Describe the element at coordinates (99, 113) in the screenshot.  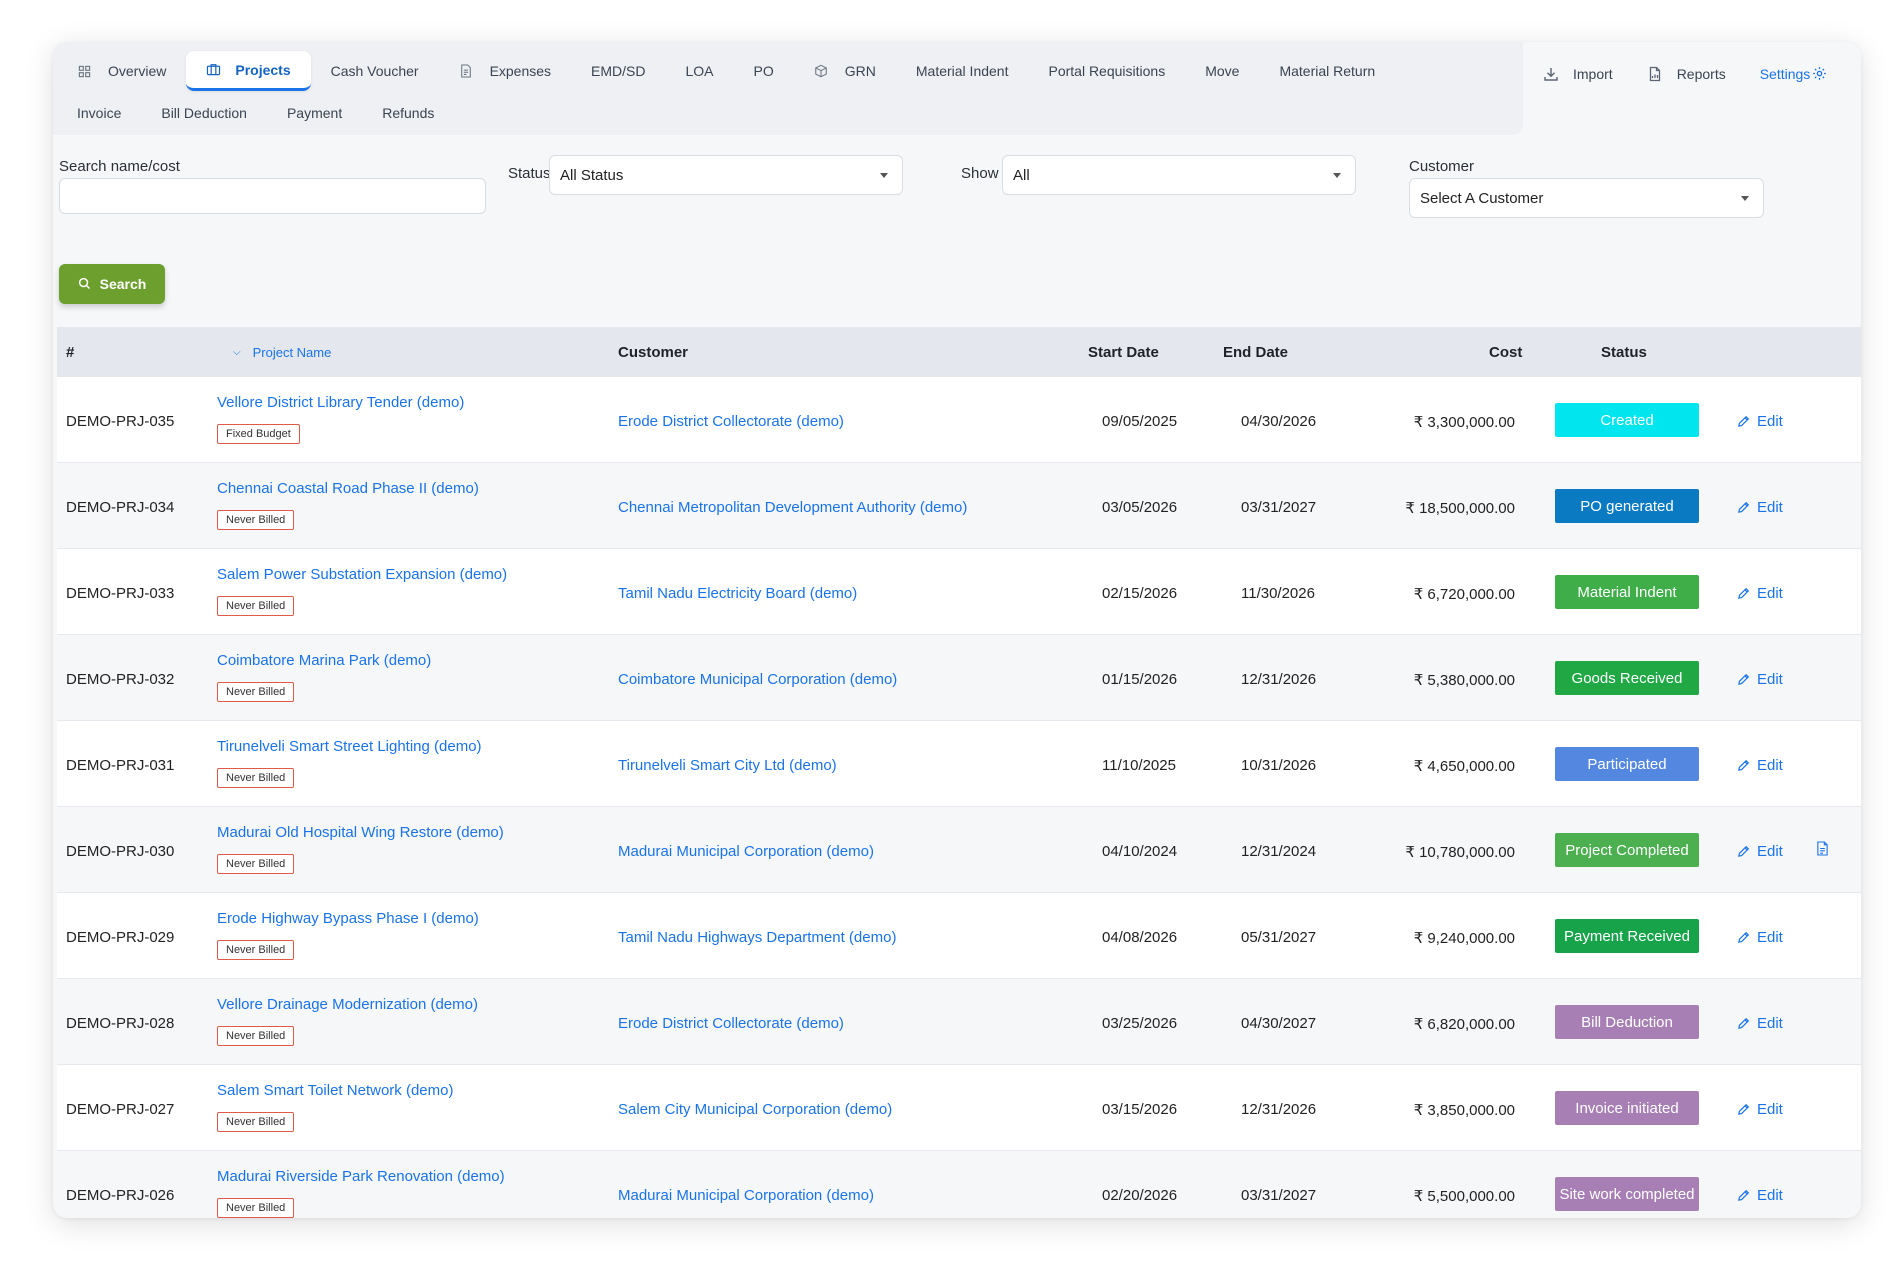
I see `tab-invoice: Invoice` at that location.